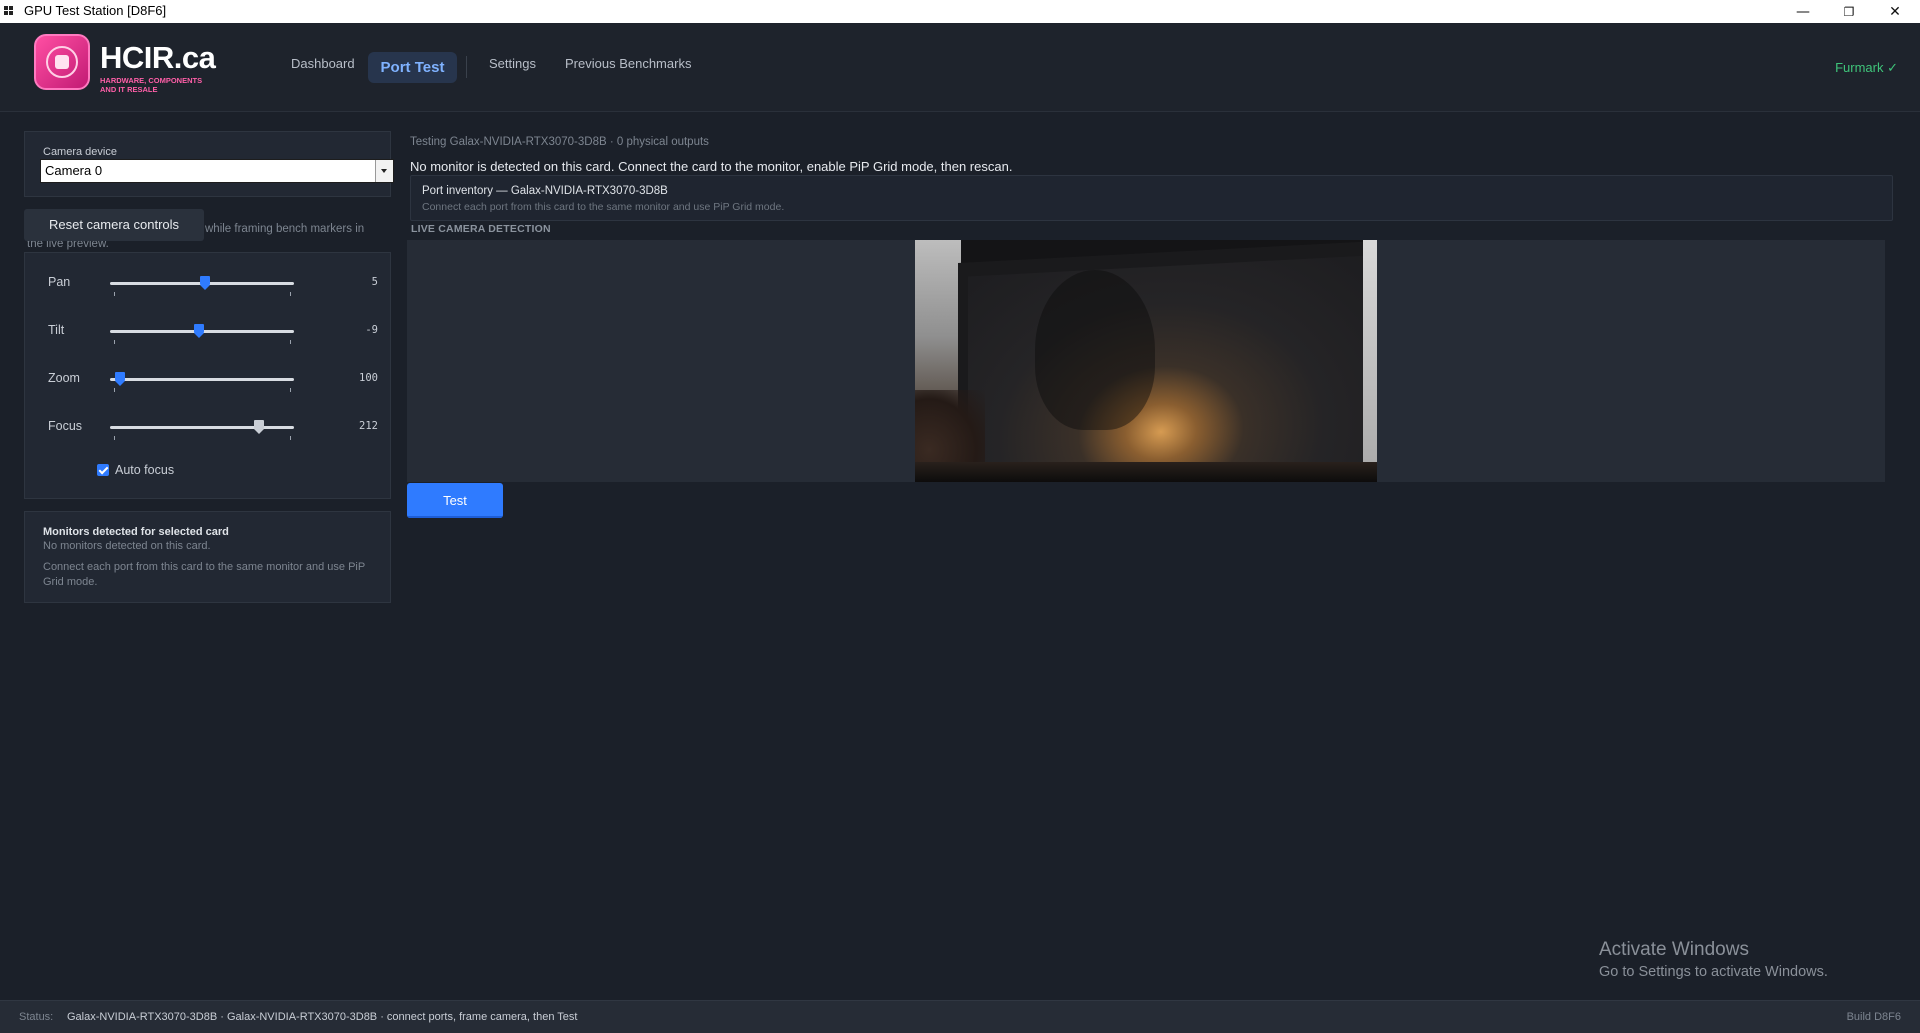 The height and width of the screenshot is (1033, 1920). I want to click on logo-subtitle: HARDWARE, COMPONENTS AND IT RESALE, so click(151, 85).